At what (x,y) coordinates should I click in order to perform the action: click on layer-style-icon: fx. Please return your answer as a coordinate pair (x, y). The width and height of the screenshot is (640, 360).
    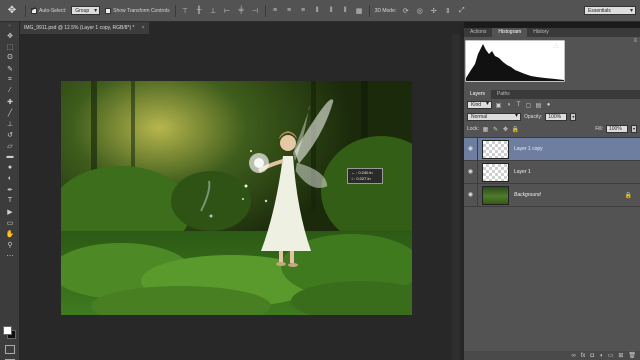
    Looking at the image, I should click on (583, 356).